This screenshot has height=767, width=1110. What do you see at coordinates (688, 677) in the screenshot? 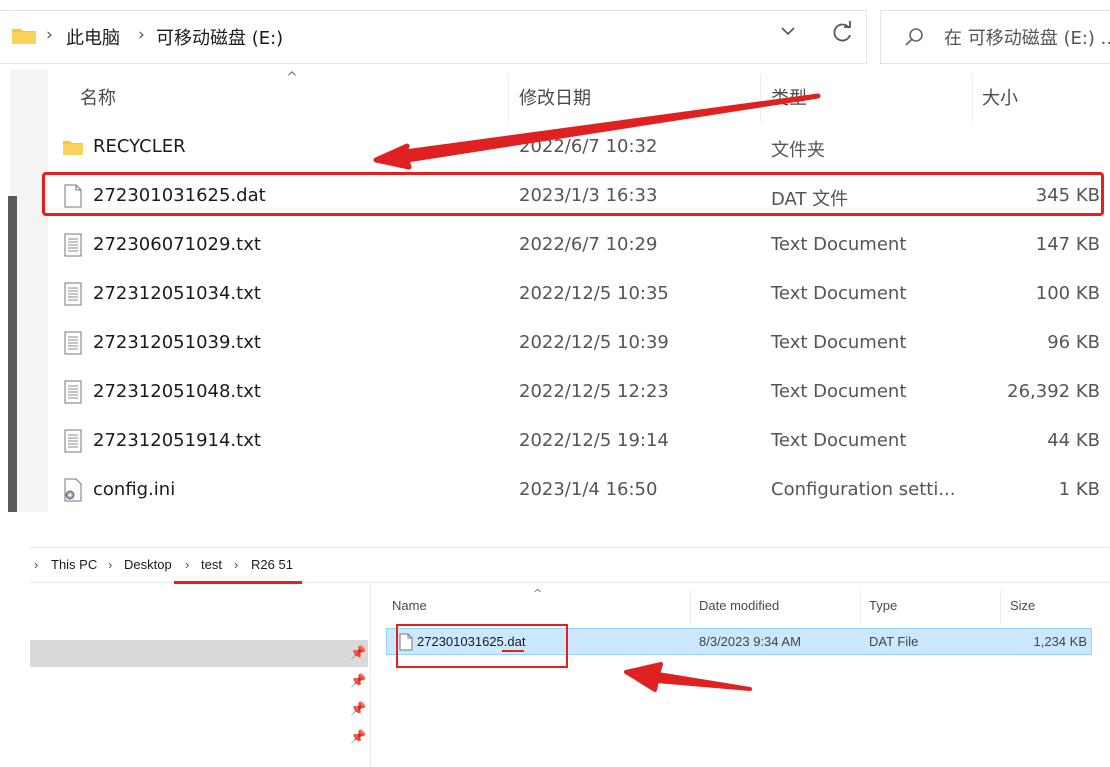
I see `annotation-arrow` at bounding box center [688, 677].